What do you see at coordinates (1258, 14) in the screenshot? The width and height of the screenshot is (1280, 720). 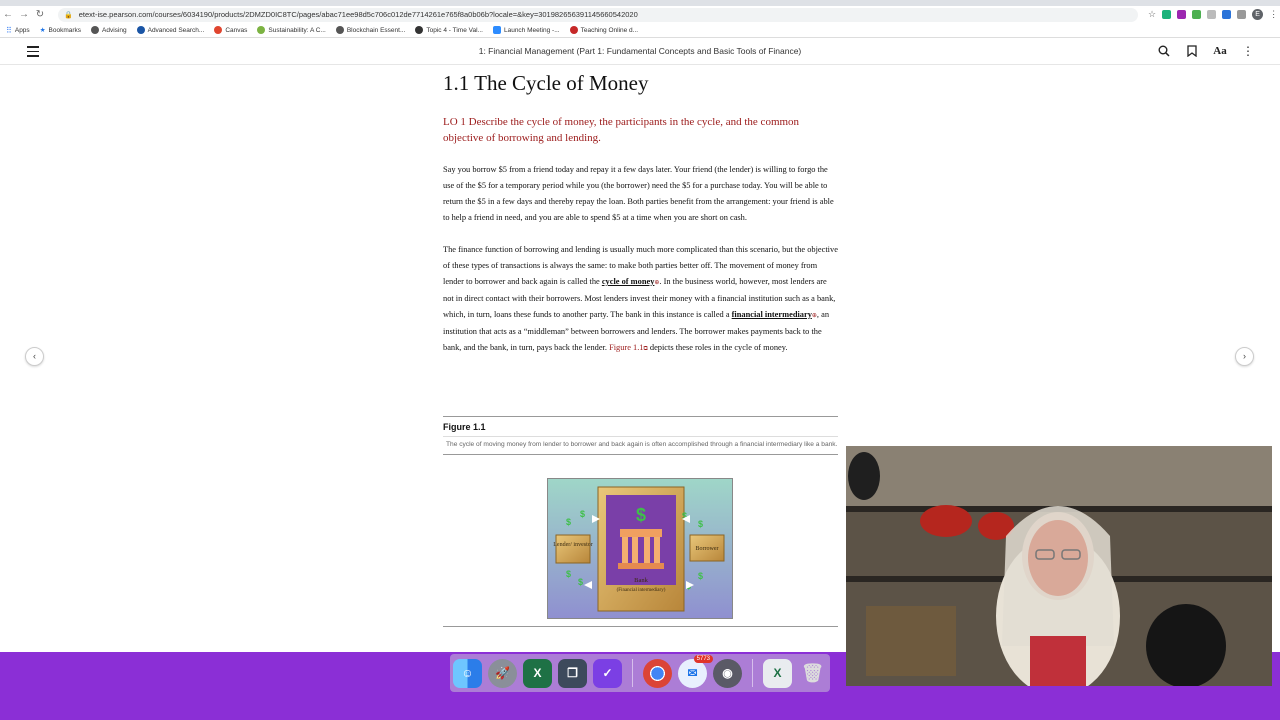 I see `profile-avatar: E` at bounding box center [1258, 14].